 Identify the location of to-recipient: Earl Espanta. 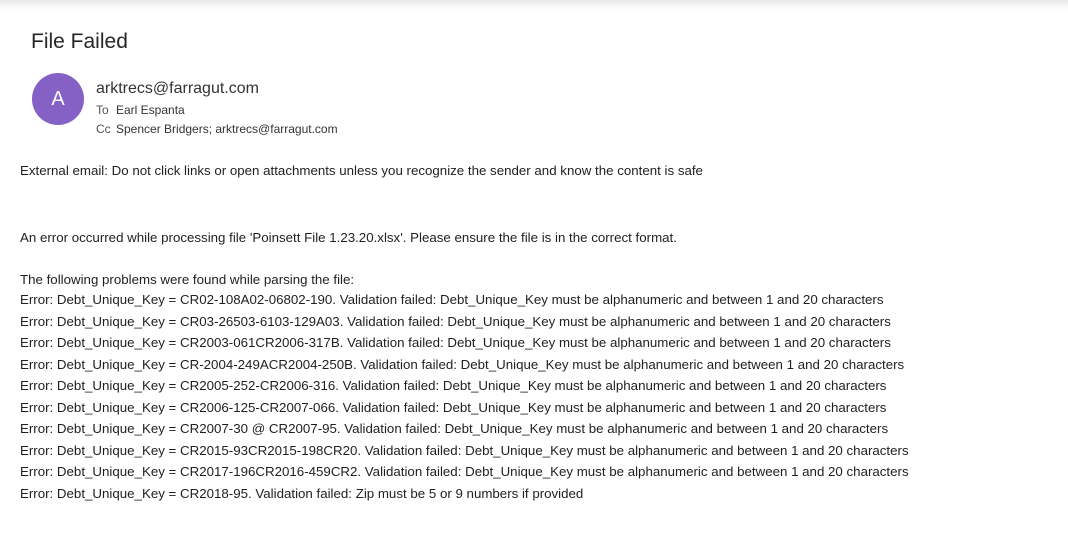
(150, 110).